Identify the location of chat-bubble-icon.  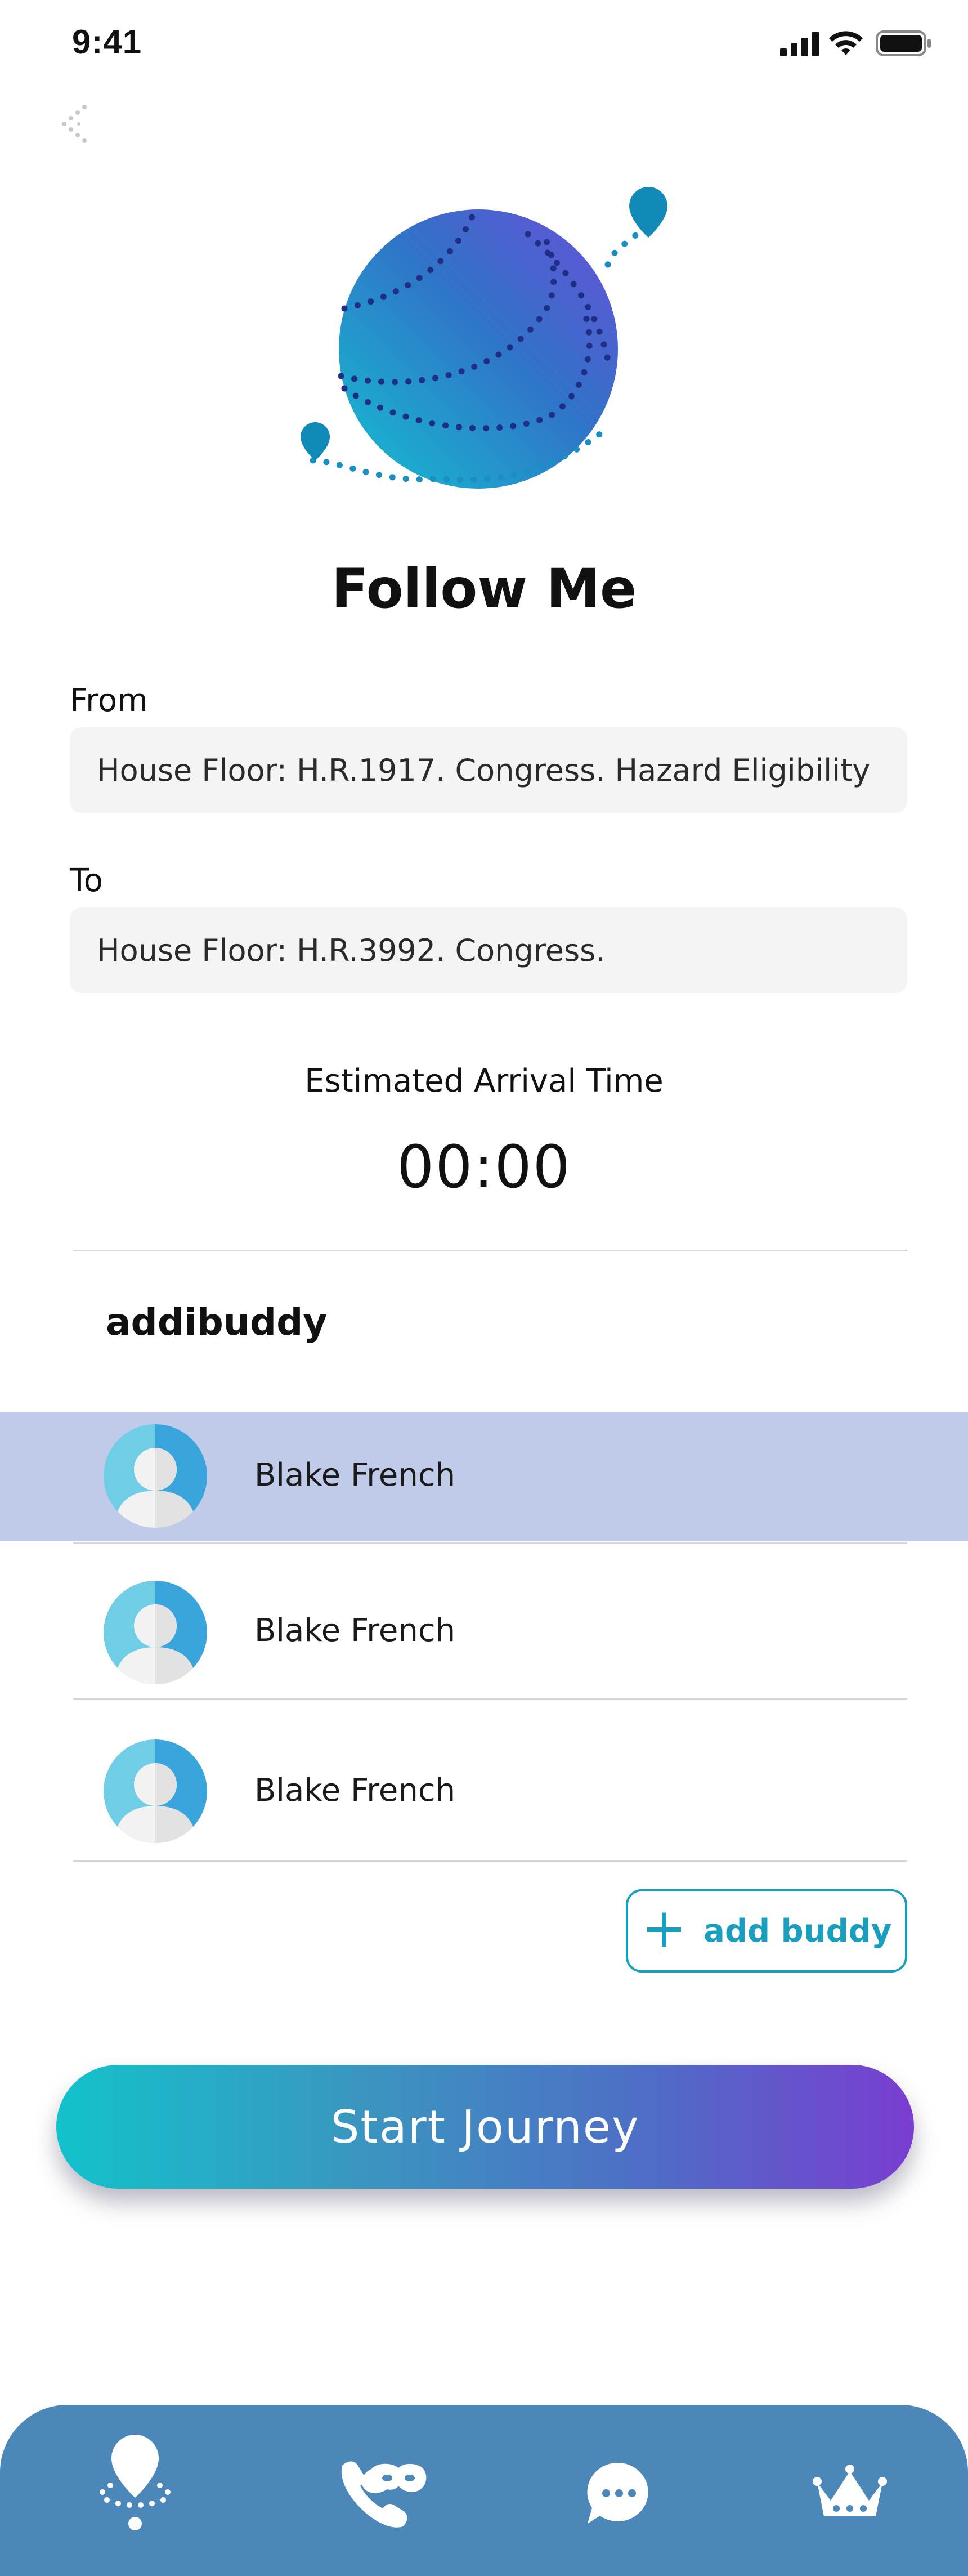
(618, 2493).